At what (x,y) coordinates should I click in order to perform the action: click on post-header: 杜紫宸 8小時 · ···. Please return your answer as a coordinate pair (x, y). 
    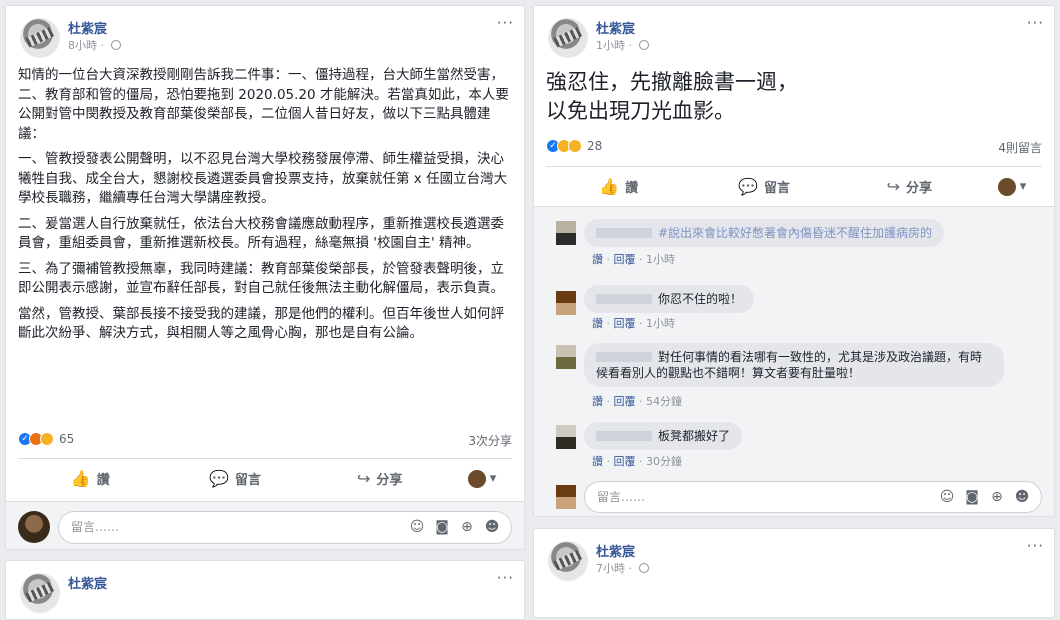
    Looking at the image, I should click on (265, 34).